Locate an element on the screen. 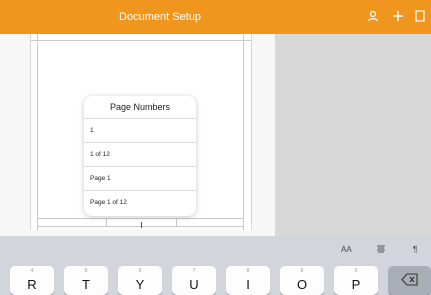 This screenshot has width=431, height=295. paragraph-button: ¶ is located at coordinates (415, 249).